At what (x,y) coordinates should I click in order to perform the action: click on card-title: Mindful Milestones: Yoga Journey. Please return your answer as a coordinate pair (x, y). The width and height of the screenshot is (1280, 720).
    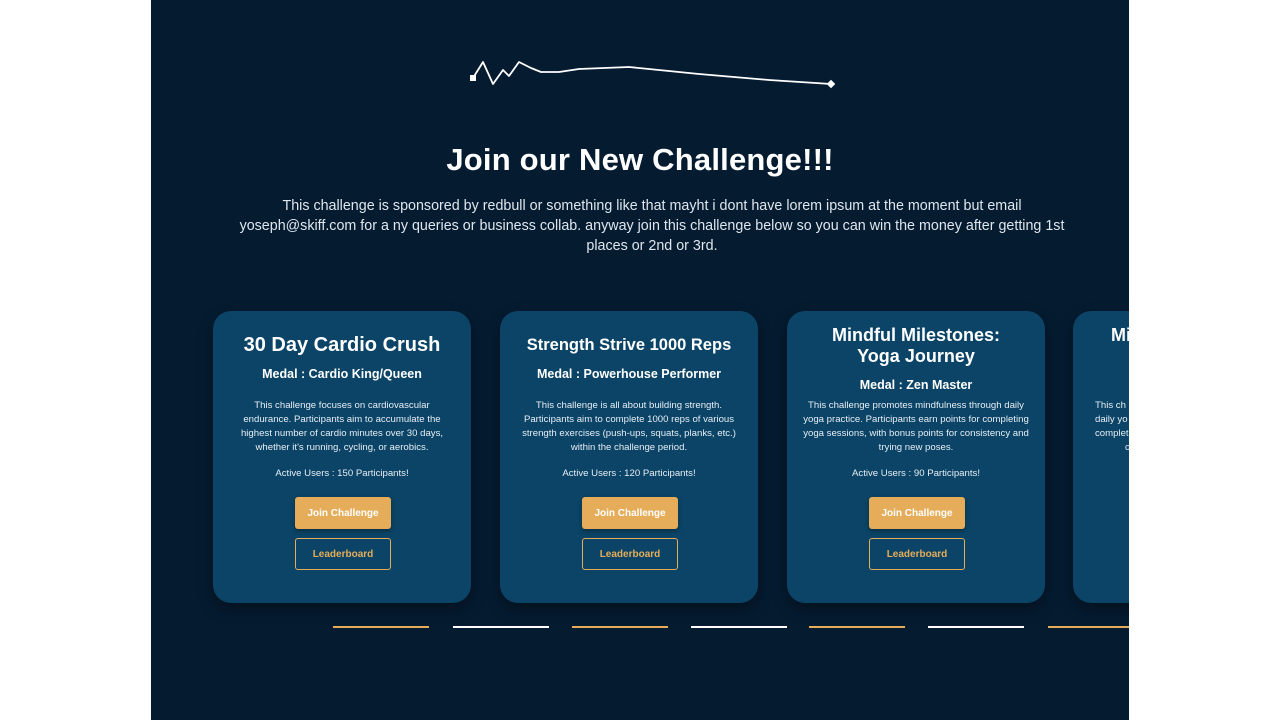
    Looking at the image, I should click on (916, 346).